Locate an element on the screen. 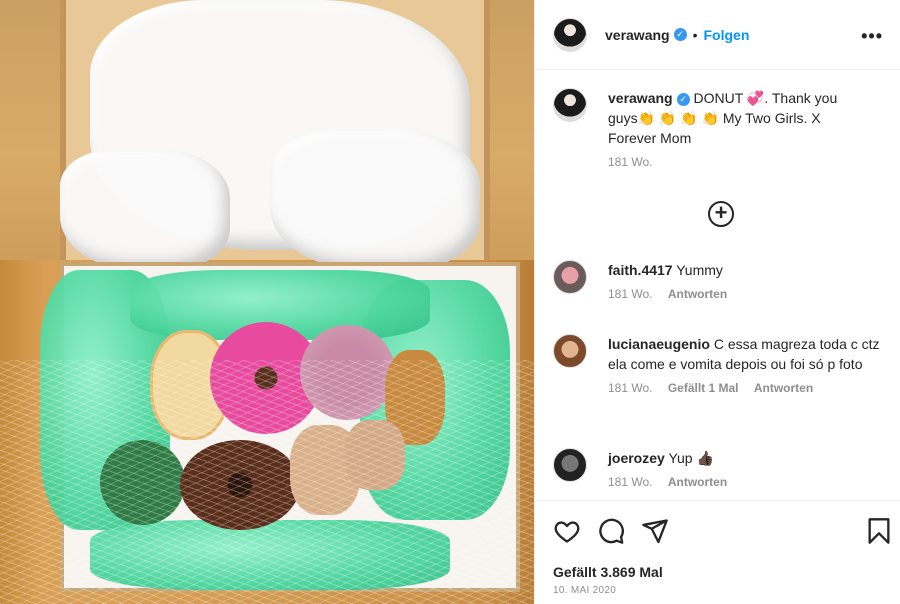 The image size is (900, 604). comment-body: Yup 👍🏿 is located at coordinates (691, 458).